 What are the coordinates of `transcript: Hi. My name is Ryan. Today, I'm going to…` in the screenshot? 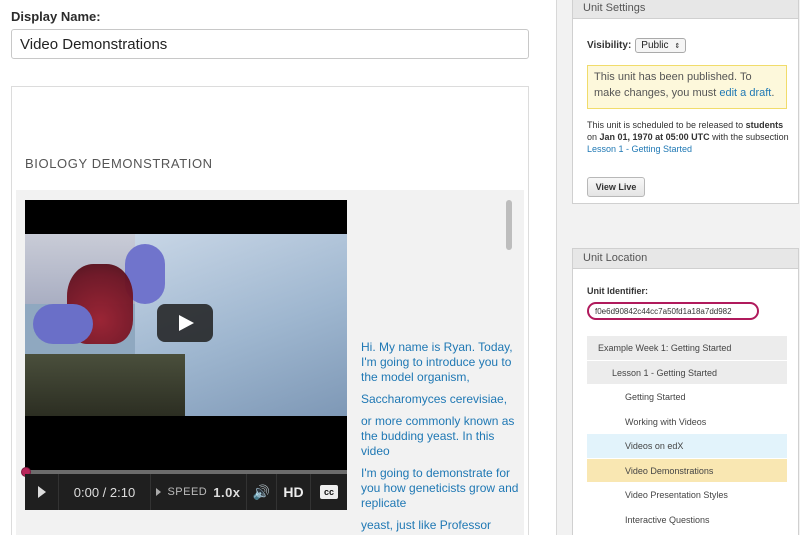 It's located at (441, 437).